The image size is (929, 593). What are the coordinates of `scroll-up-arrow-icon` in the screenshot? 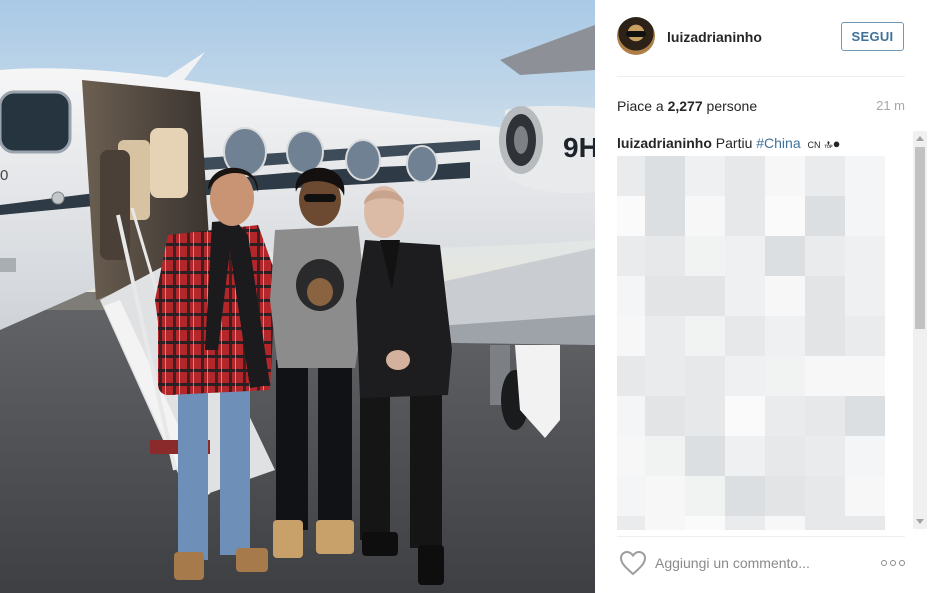 It's located at (920, 138).